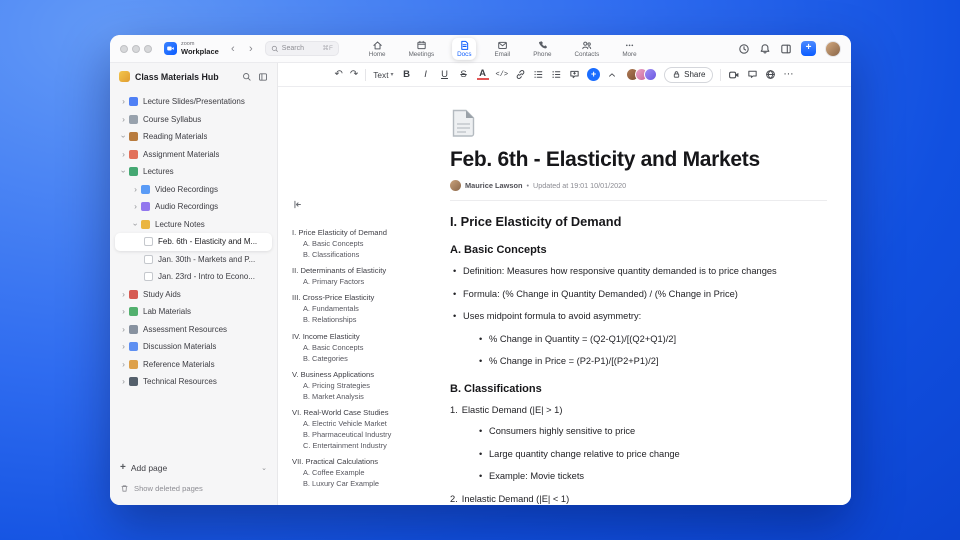 The image size is (960, 540). I want to click on heading-price-elasticity: I. Price Elasticity of Demand, so click(638, 221).